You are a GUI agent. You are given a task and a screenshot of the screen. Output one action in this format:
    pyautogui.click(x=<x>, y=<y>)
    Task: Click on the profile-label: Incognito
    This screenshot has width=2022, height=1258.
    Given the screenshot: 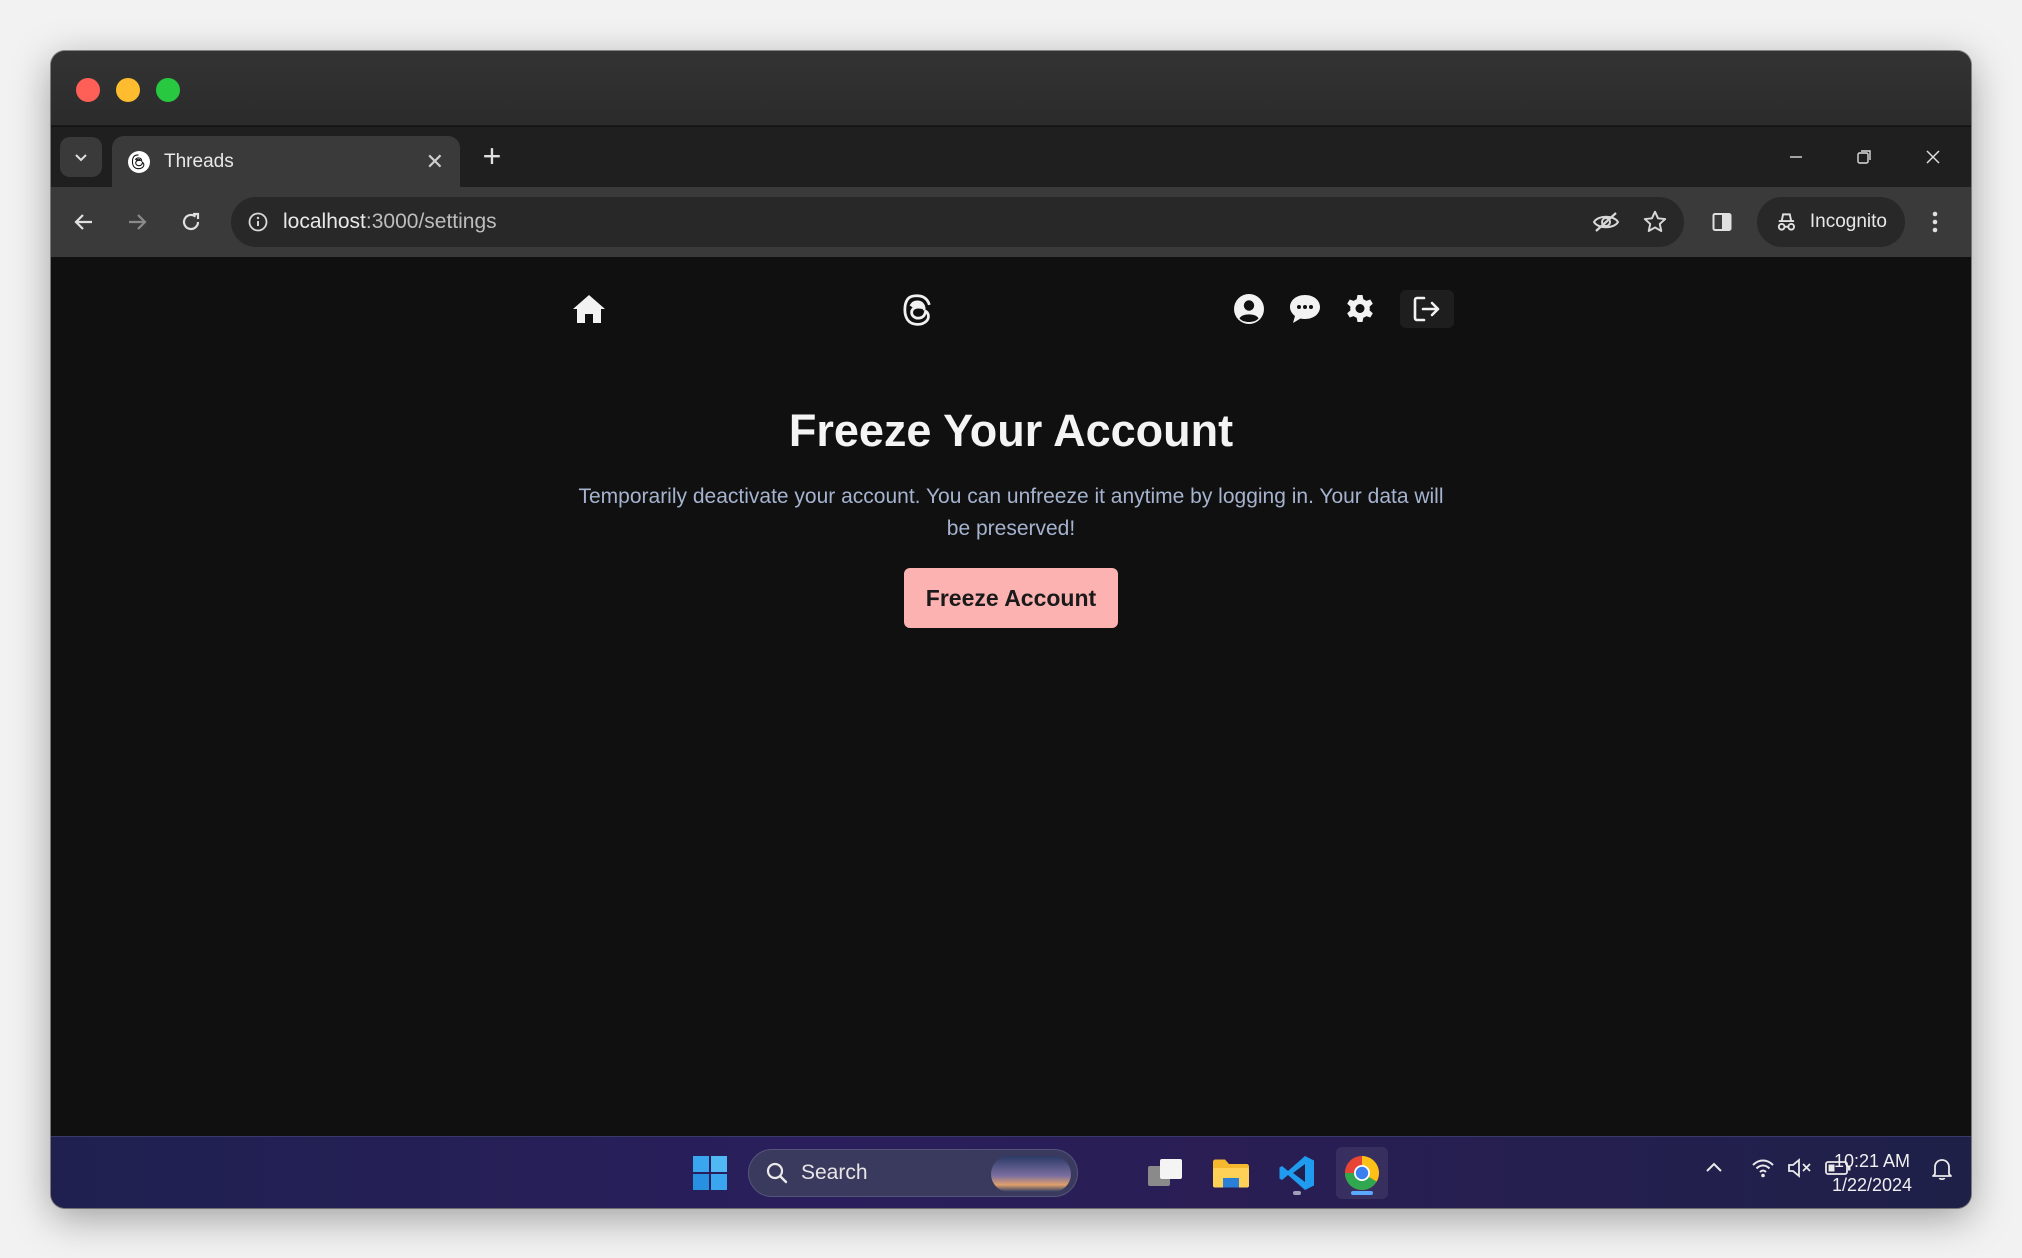 What is the action you would take?
    pyautogui.click(x=1848, y=221)
    